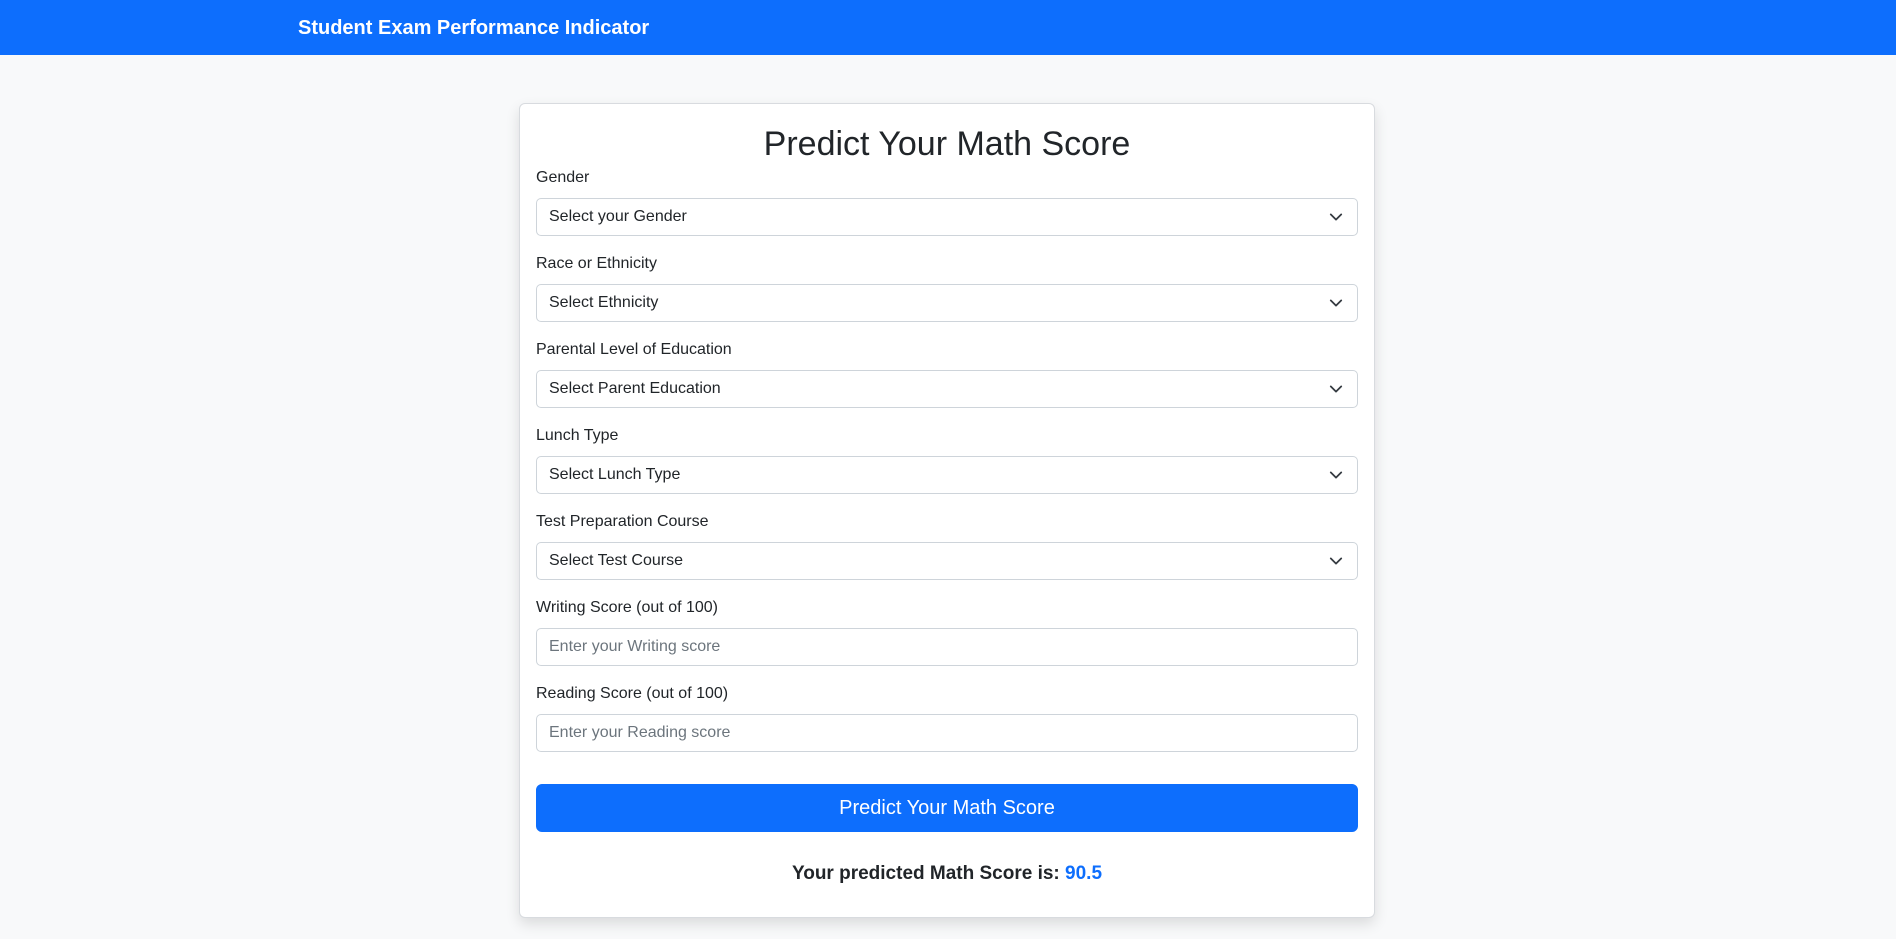  I want to click on gender-label: Gender, so click(563, 177).